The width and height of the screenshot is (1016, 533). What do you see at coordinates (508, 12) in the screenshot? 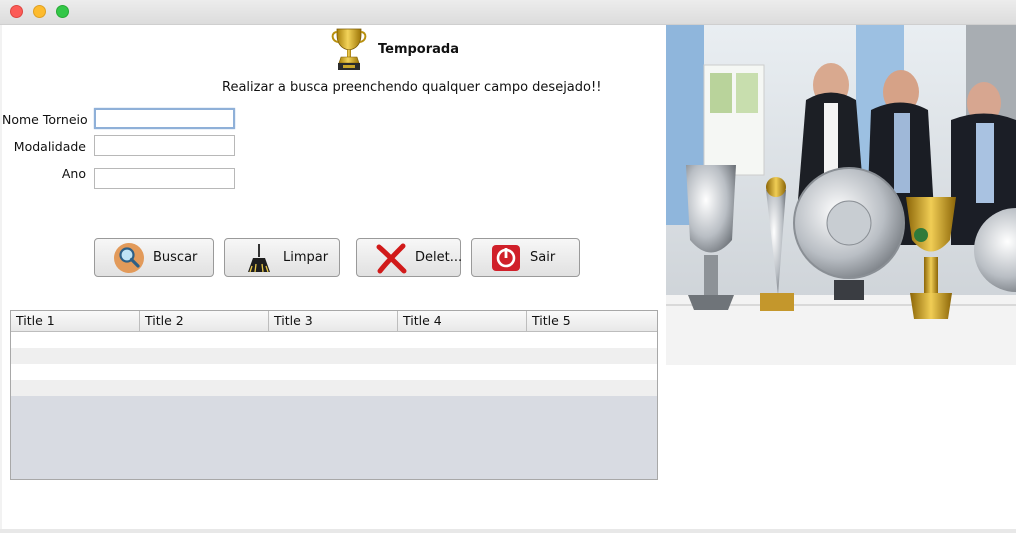
I see `title-bar` at bounding box center [508, 12].